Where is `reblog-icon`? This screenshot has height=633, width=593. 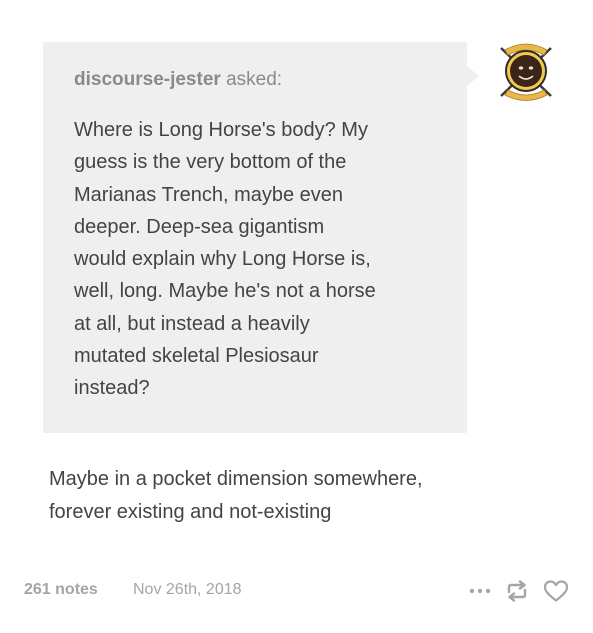 reblog-icon is located at coordinates (517, 591).